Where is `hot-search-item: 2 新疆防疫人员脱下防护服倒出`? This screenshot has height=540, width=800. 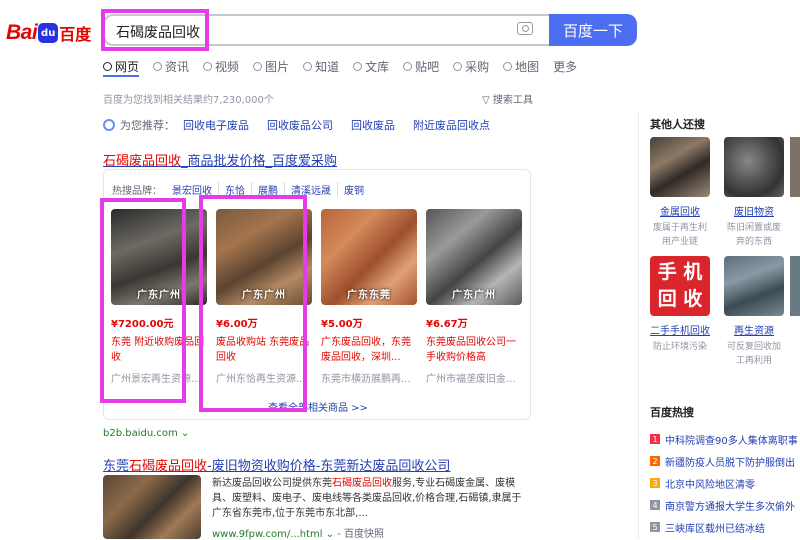
hot-search-item: 2 新疆防疫人员脱下防护服倒出 is located at coordinates (725, 461).